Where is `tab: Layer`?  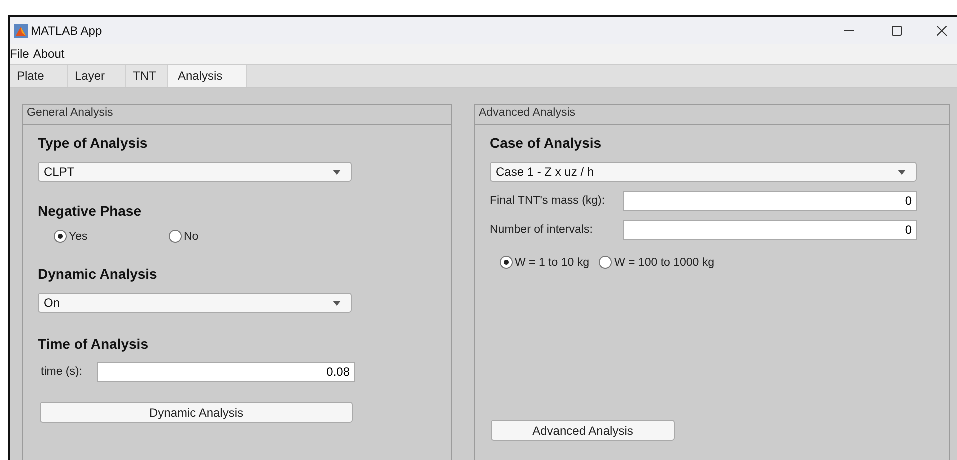
tab: Layer is located at coordinates (97, 76).